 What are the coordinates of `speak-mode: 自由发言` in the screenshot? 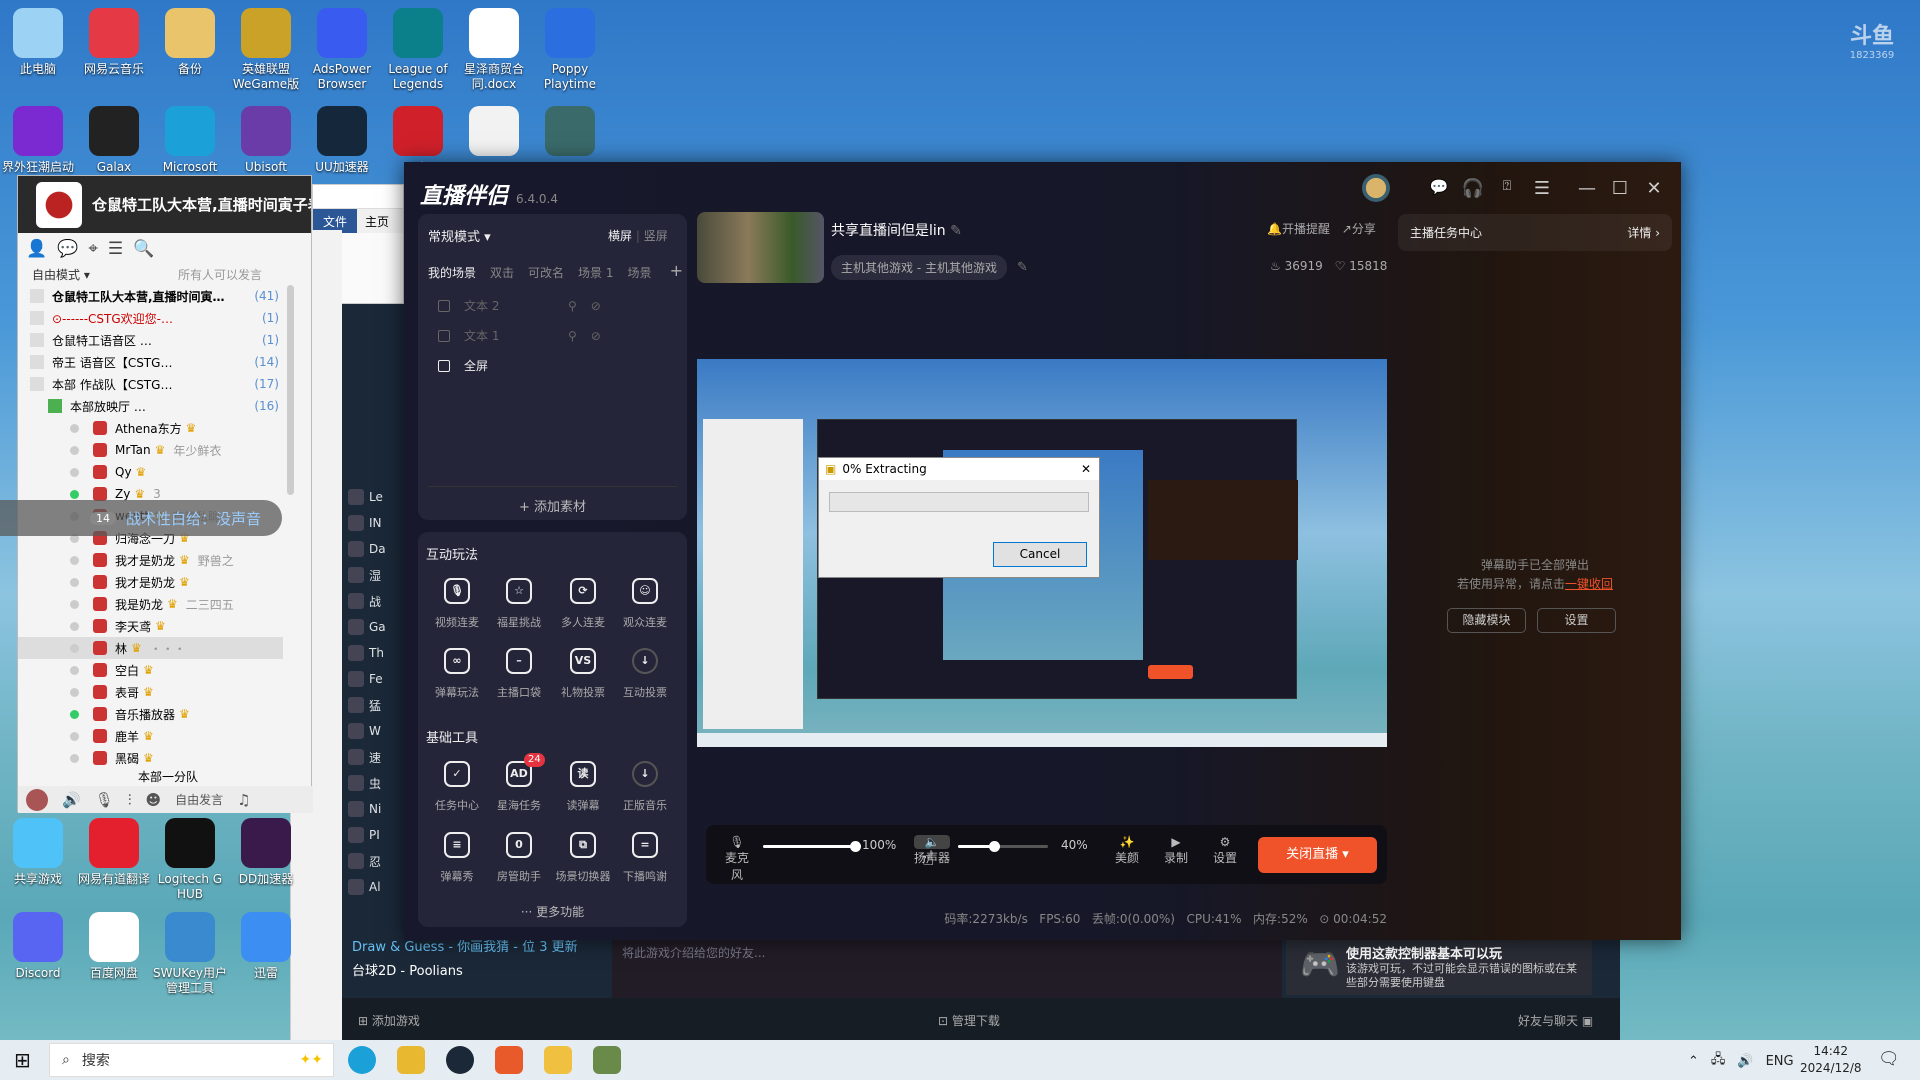 It's located at (199, 799).